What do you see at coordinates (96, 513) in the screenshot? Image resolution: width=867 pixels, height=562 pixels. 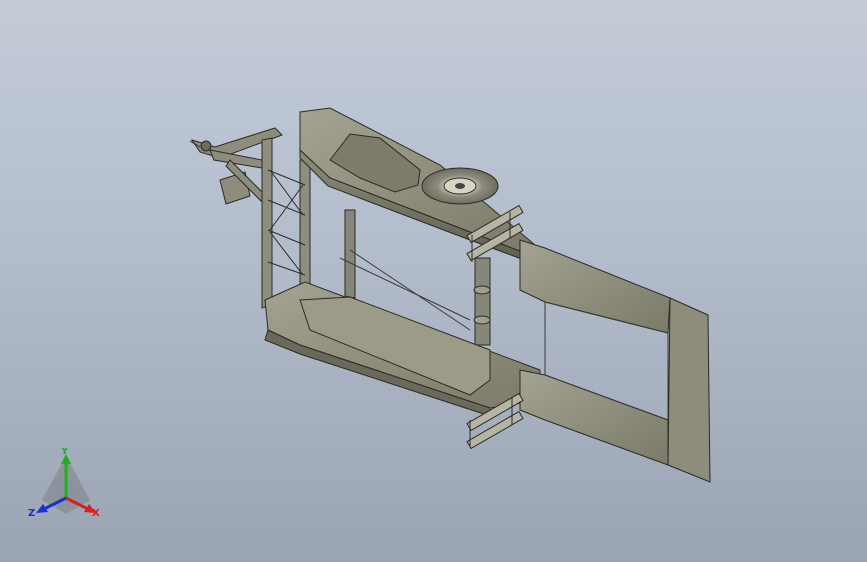 I see `x-axis-label: X` at bounding box center [96, 513].